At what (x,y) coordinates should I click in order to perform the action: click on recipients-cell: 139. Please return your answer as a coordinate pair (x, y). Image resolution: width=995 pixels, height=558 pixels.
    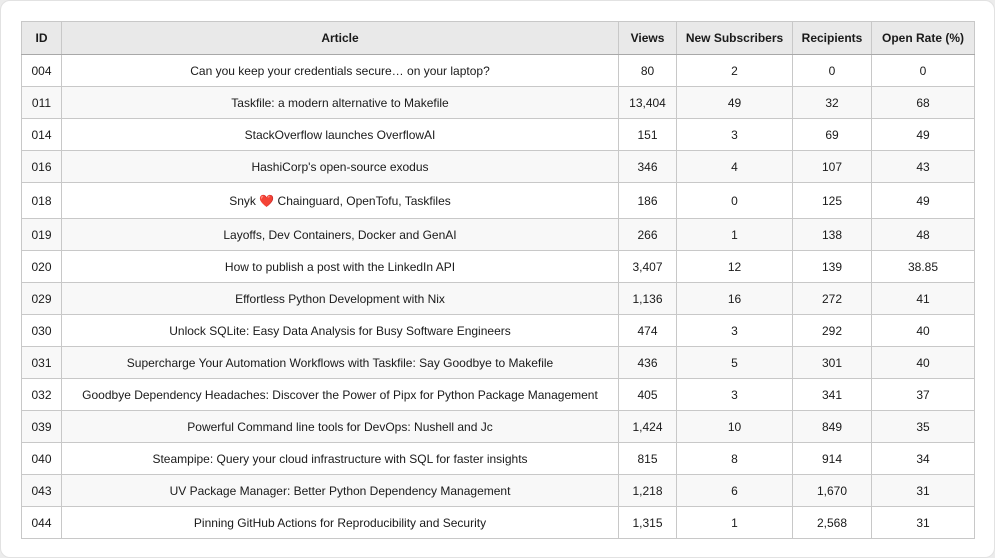
    Looking at the image, I should click on (832, 266).